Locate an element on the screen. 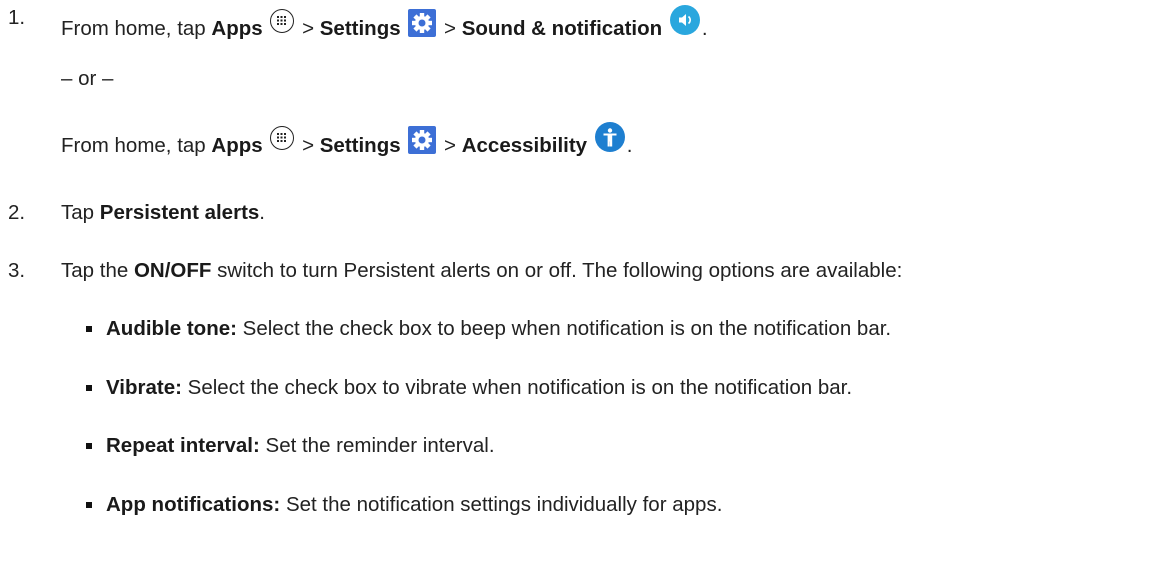 The width and height of the screenshot is (1161, 561). step-number: 3. is located at coordinates (17, 270).